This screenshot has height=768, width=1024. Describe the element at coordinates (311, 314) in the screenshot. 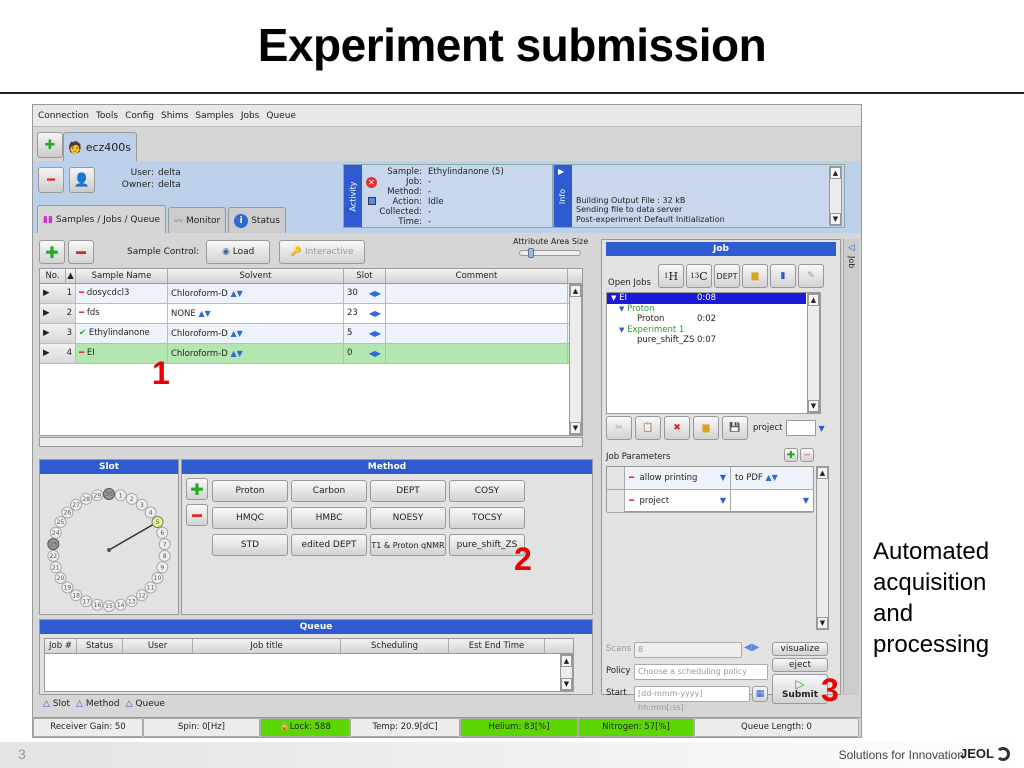

I see `table-row: ▶ 2 ━ fds NONE ▲▼ 23 ◀▶` at that location.